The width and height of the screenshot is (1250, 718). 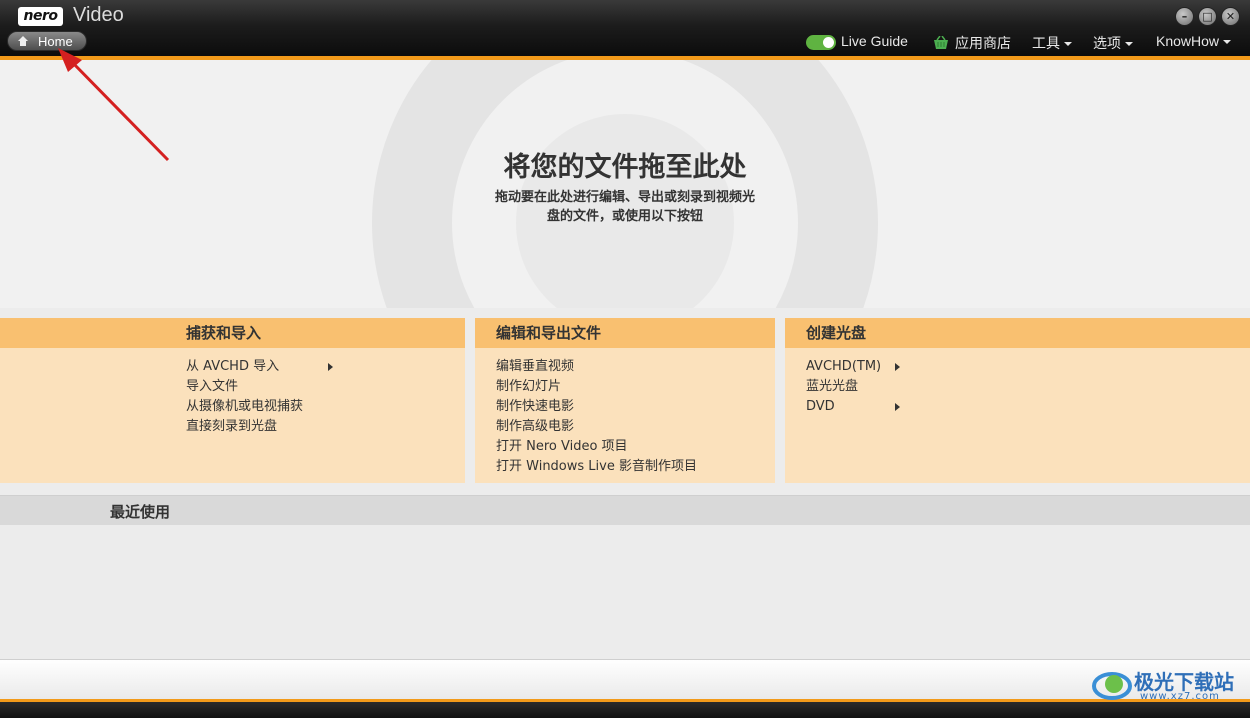 I want to click on watermark: 极光下载站 www.xz7.com, so click(x=1167, y=685).